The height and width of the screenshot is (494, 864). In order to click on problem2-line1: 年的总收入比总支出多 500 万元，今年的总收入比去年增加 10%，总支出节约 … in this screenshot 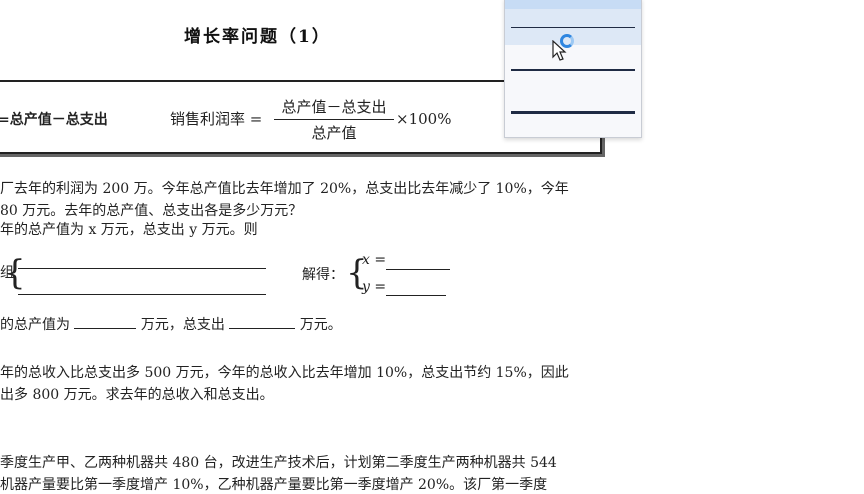, I will do `click(284, 373)`.